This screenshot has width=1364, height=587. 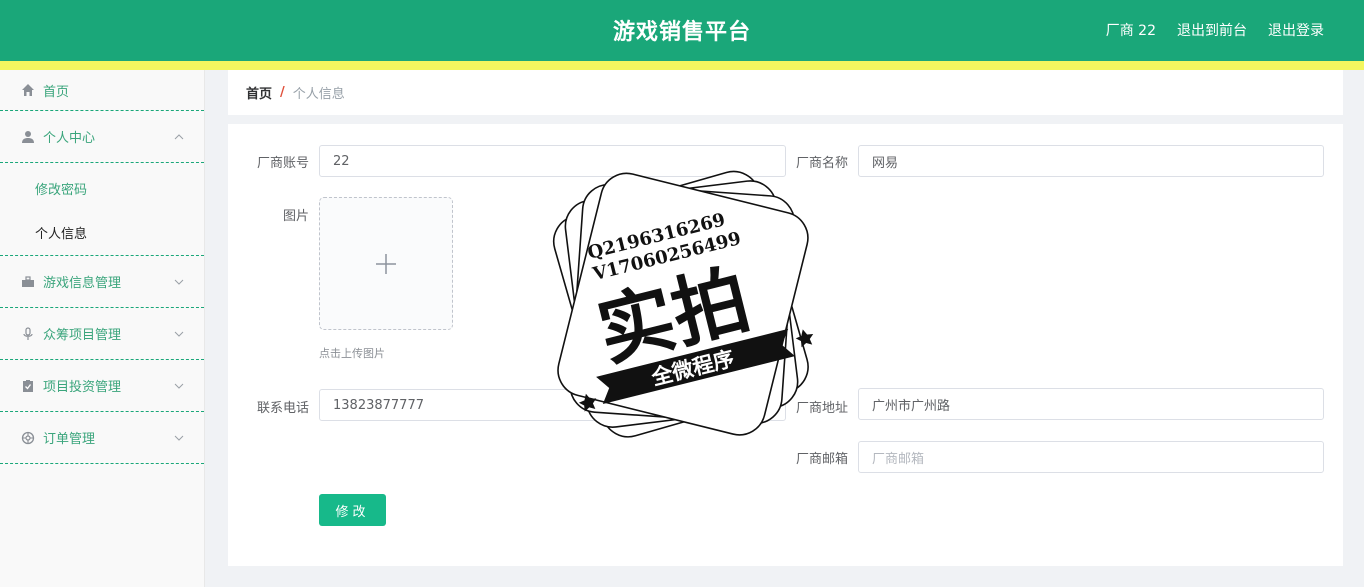 What do you see at coordinates (1091, 457) in the screenshot?
I see `email-input: 厂商邮箱` at bounding box center [1091, 457].